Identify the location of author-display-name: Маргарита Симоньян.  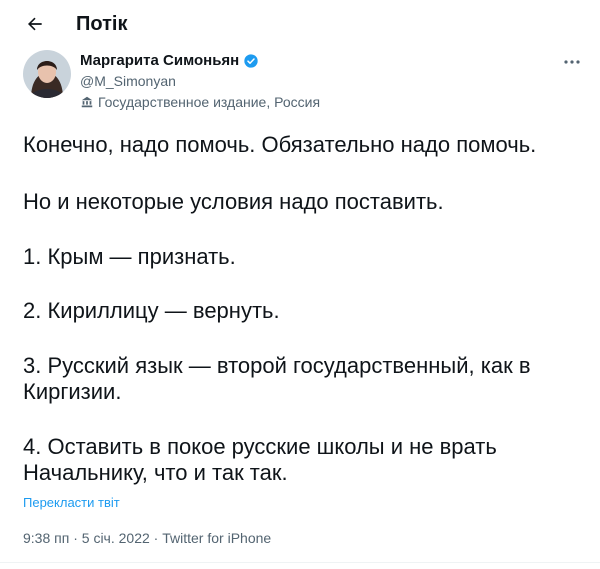
(159, 61).